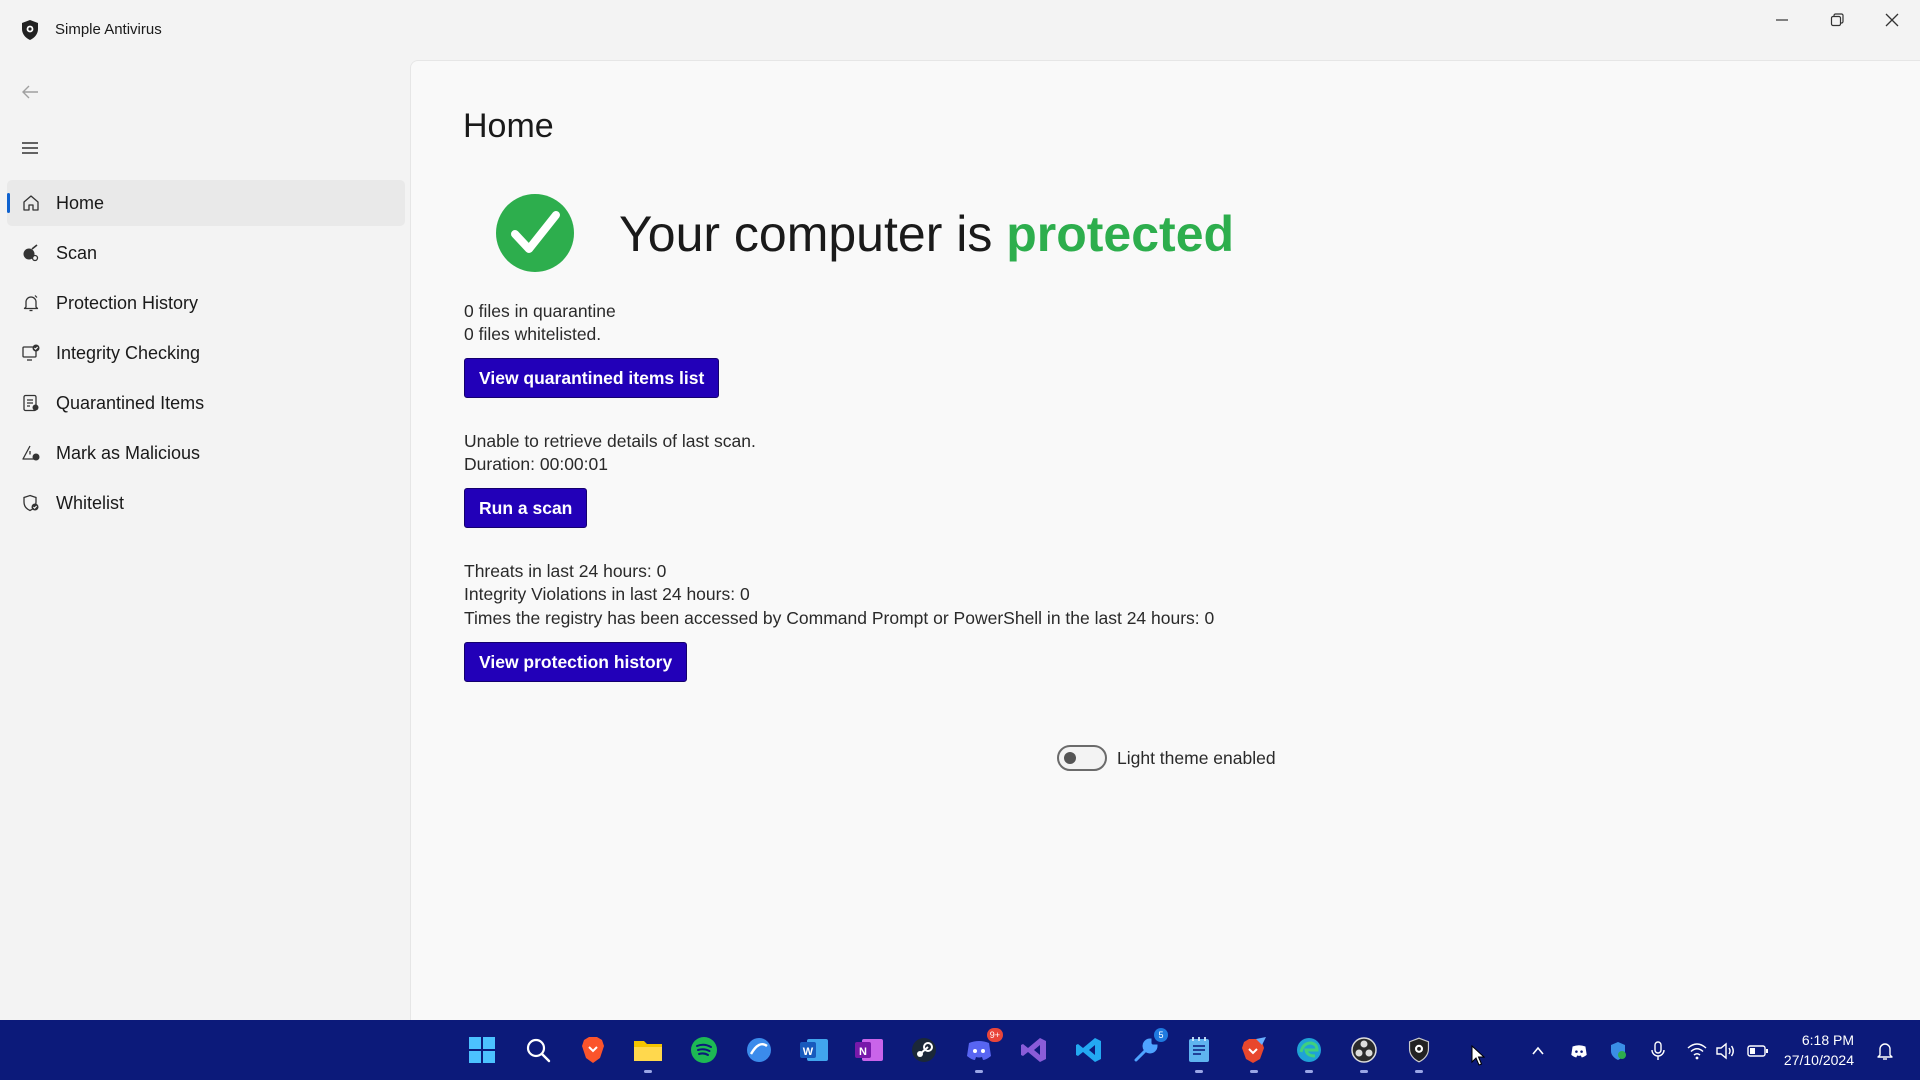 This screenshot has height=1080, width=1920. Describe the element at coordinates (206, 403) in the screenshot. I see `sidebar-item-quarantined-items: Quarantined Items` at that location.